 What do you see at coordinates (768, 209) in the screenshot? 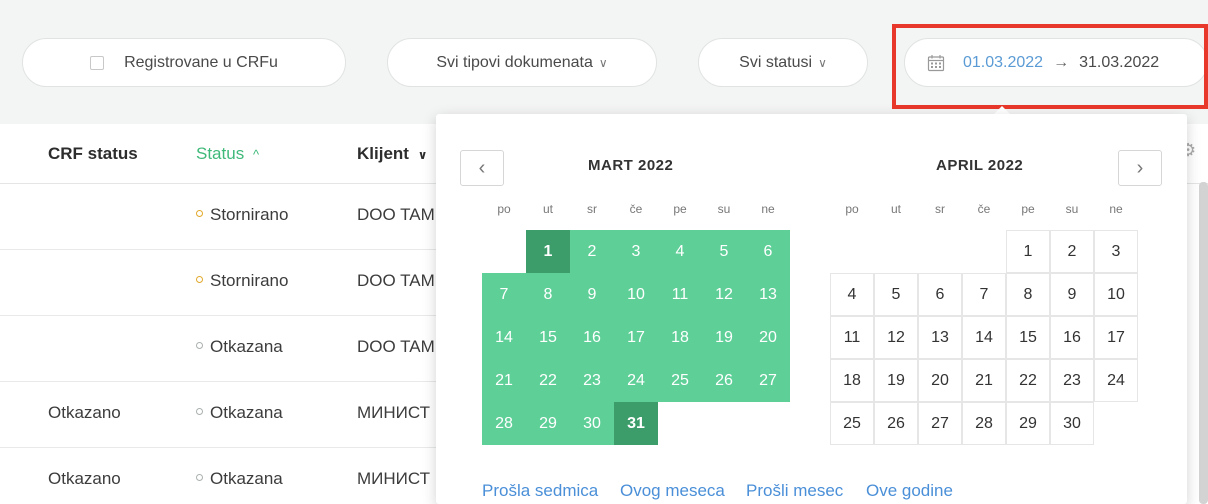
I see `weekday-label: ne` at bounding box center [768, 209].